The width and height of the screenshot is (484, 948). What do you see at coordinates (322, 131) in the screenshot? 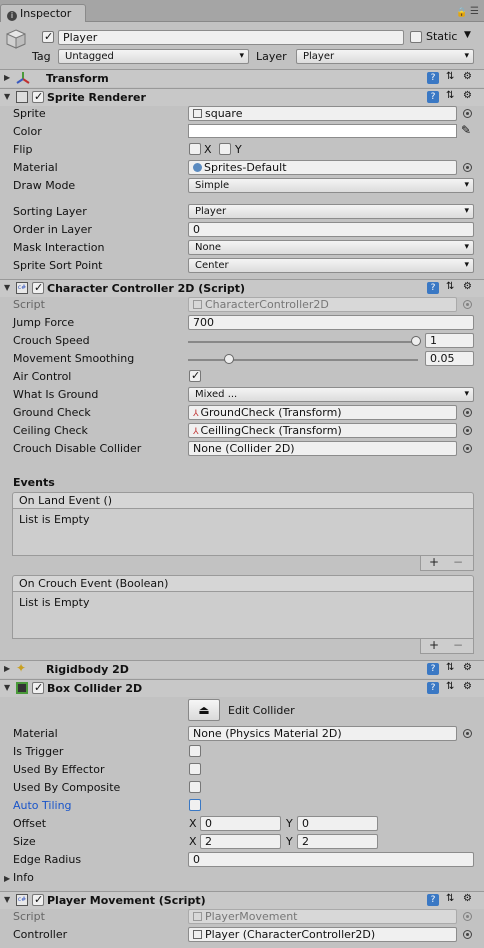
I see `color-swatch` at bounding box center [322, 131].